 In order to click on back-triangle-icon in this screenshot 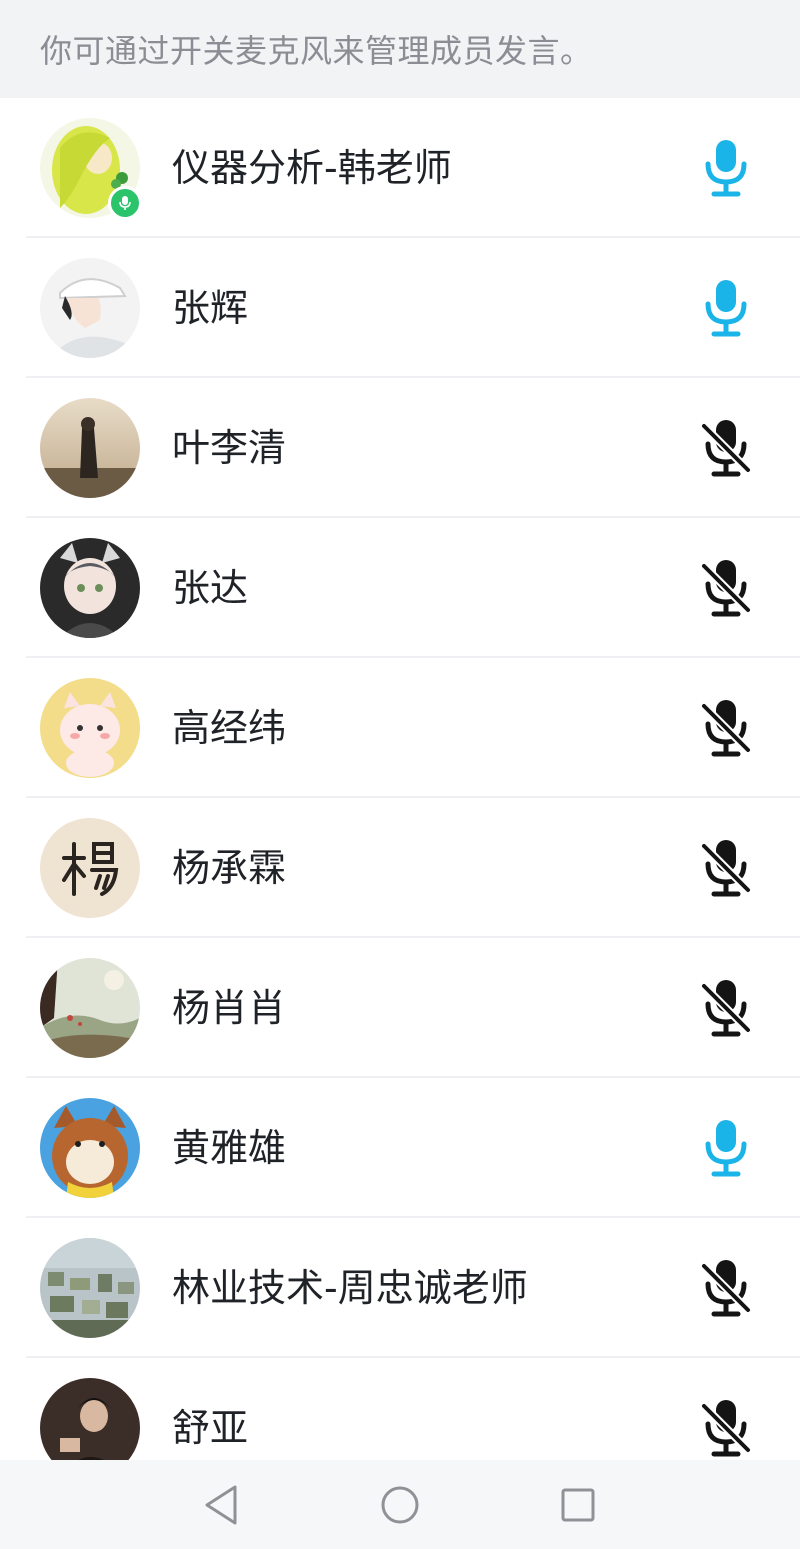, I will do `click(221, 1505)`.